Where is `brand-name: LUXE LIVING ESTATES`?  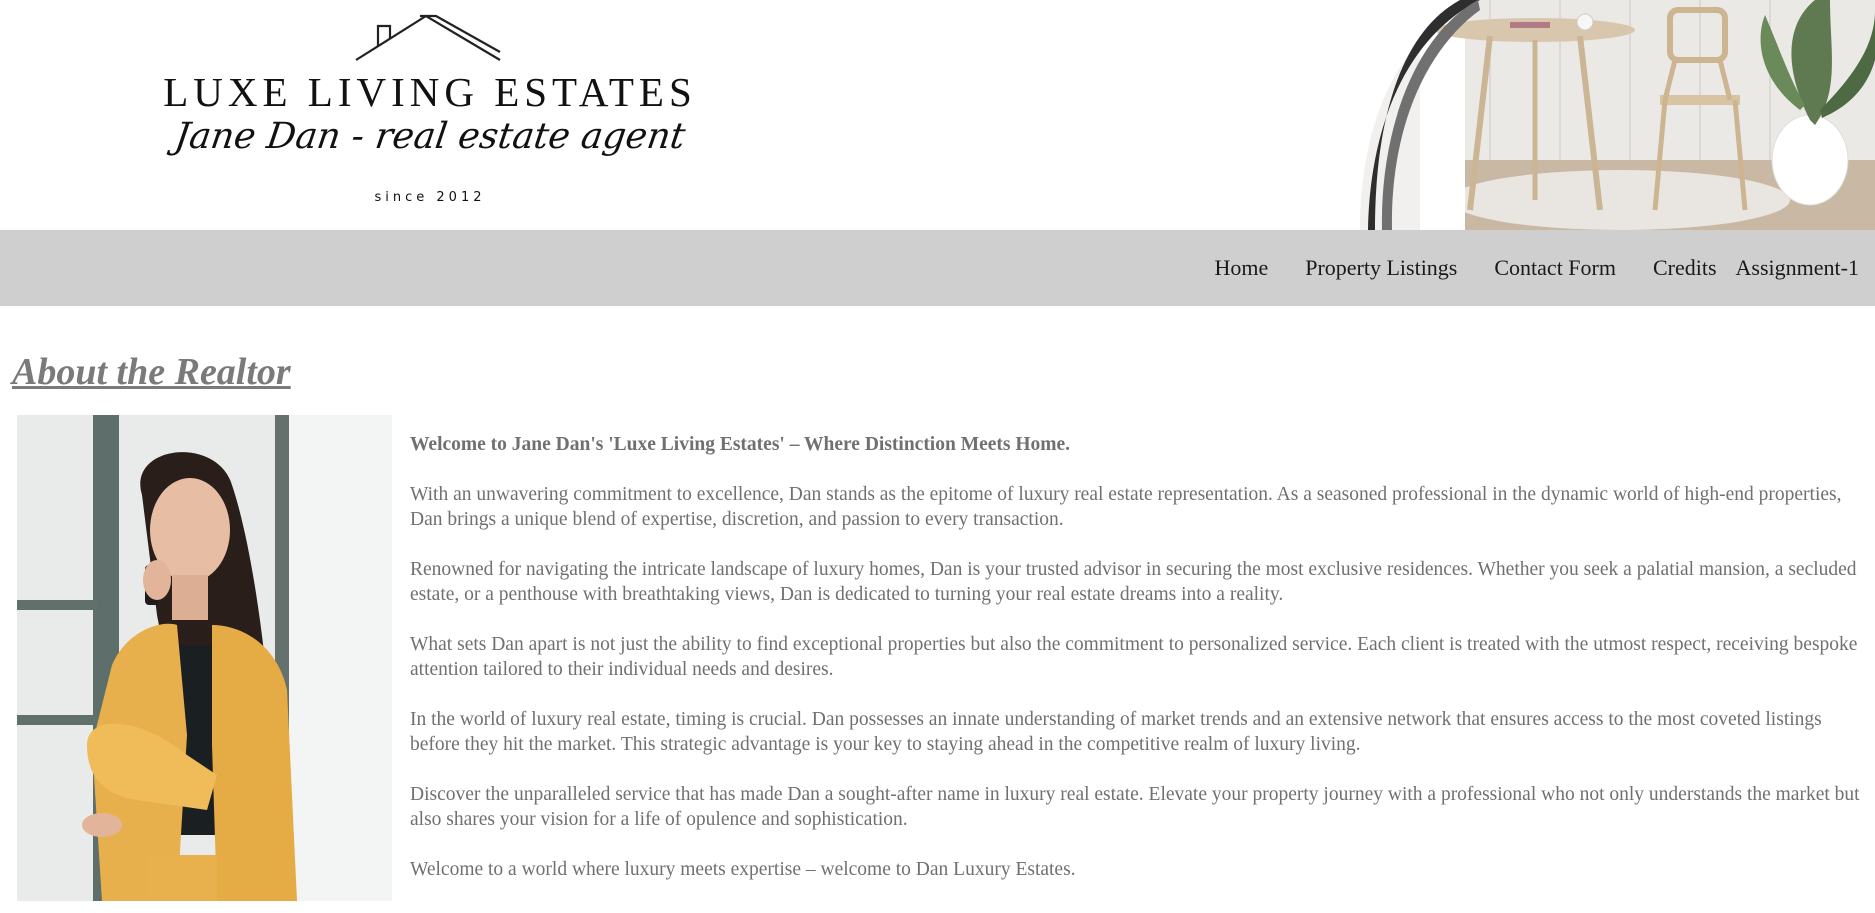 brand-name: LUXE LIVING ESTATES is located at coordinates (430, 92).